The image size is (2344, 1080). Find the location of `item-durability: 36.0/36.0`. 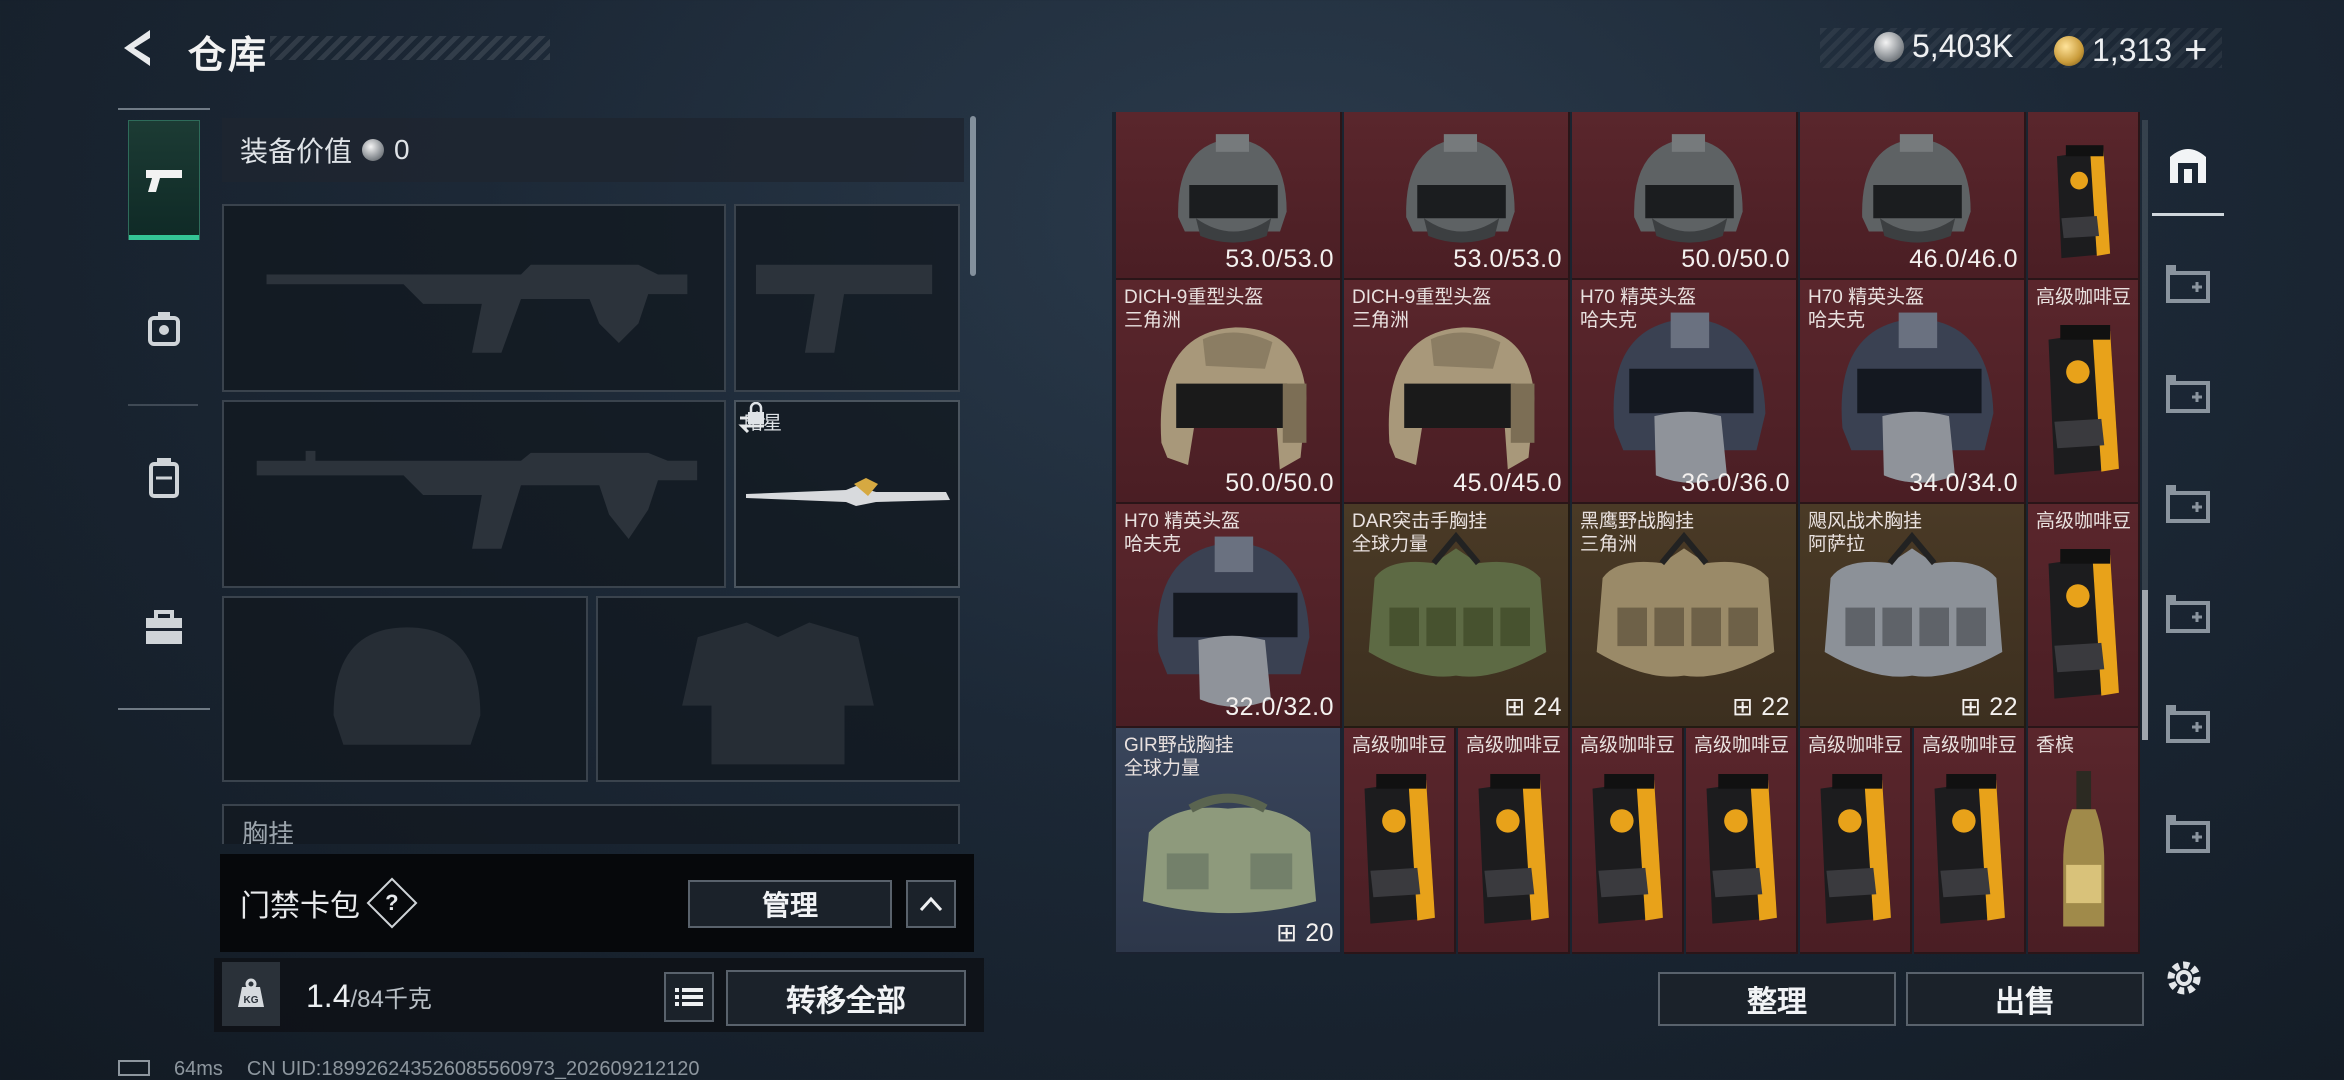

item-durability: 36.0/36.0 is located at coordinates (1735, 483).